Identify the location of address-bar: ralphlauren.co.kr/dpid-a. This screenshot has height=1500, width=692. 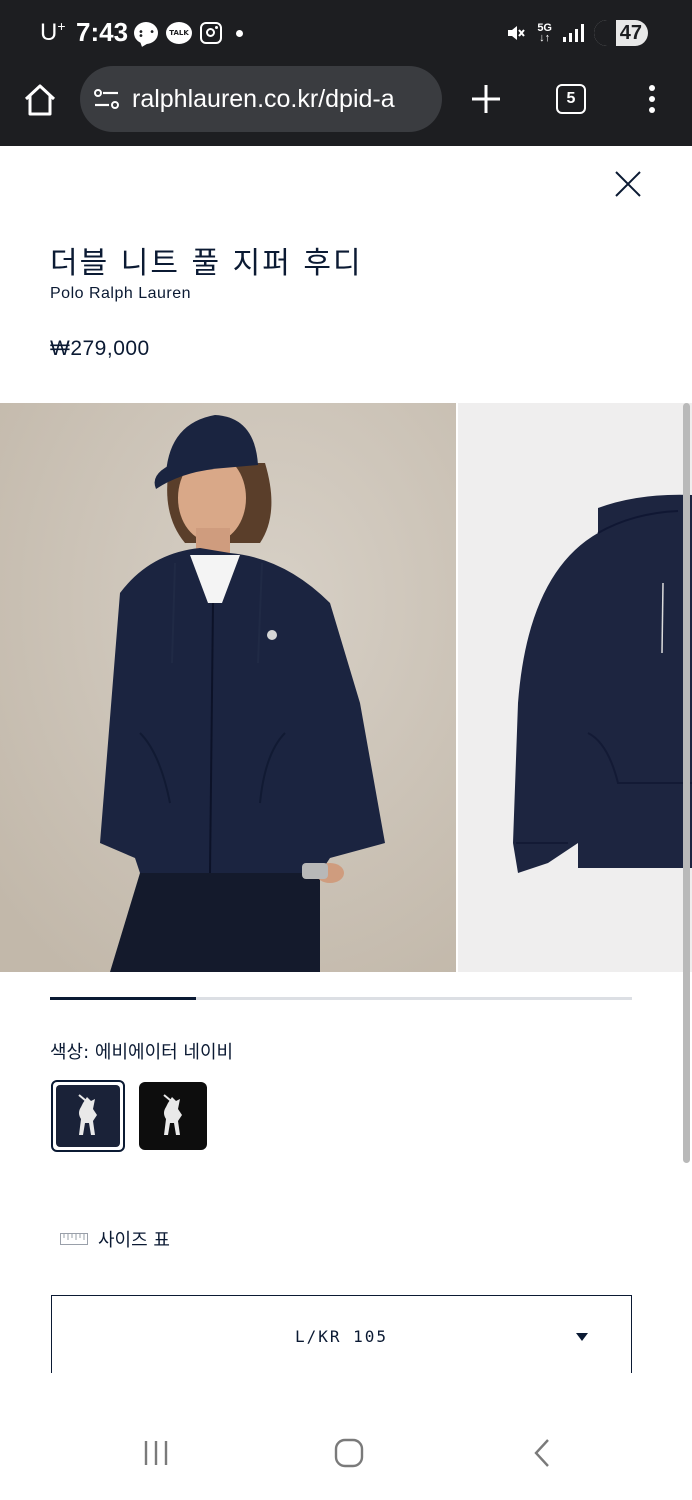
(261, 99).